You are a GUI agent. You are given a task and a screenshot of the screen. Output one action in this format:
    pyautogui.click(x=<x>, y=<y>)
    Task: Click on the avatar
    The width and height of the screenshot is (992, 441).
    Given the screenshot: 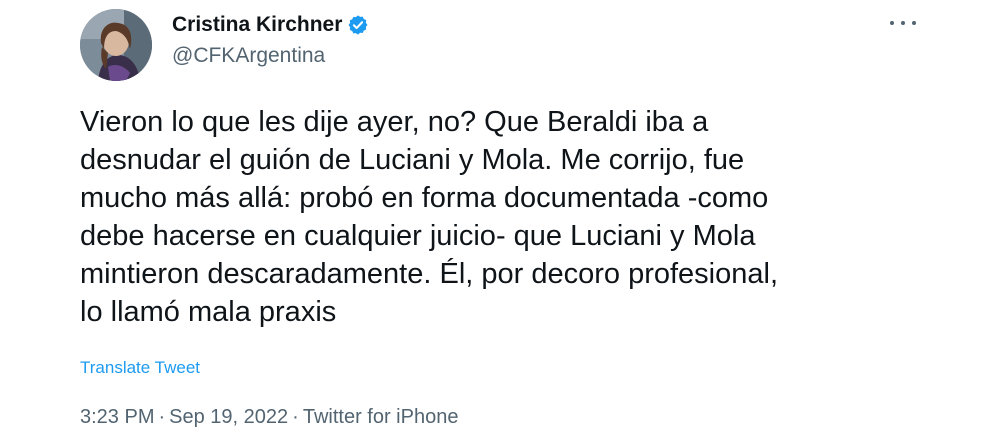 What is the action you would take?
    pyautogui.click(x=116, y=45)
    